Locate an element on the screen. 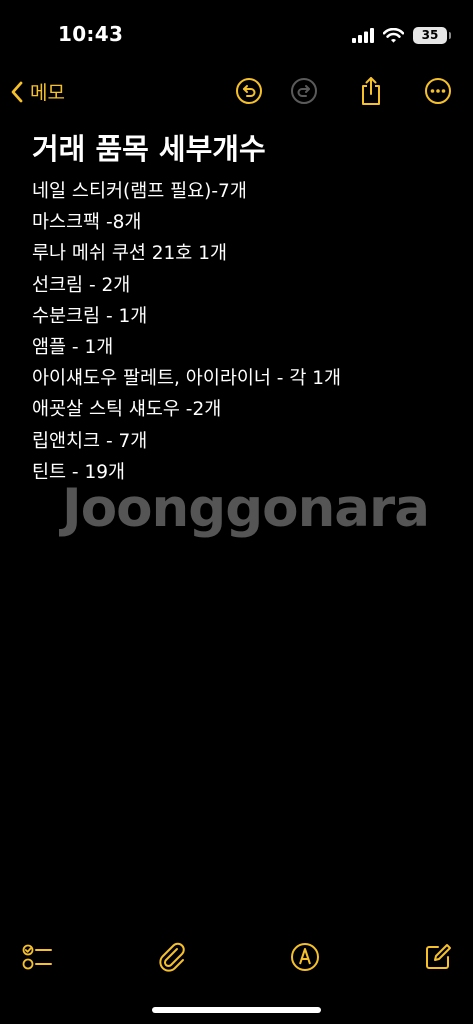  share-icon is located at coordinates (371, 91).